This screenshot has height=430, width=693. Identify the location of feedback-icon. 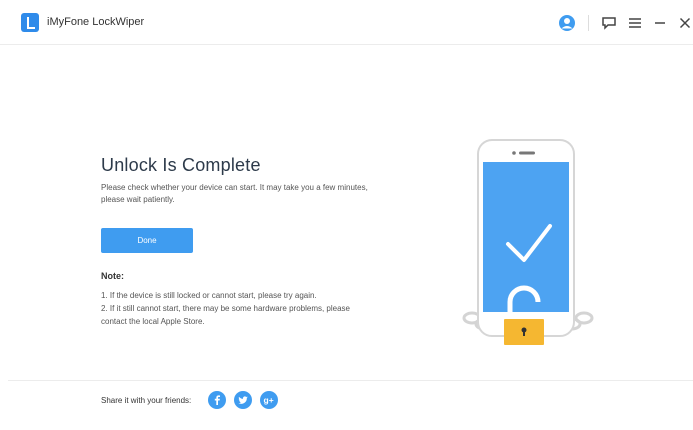
(609, 23).